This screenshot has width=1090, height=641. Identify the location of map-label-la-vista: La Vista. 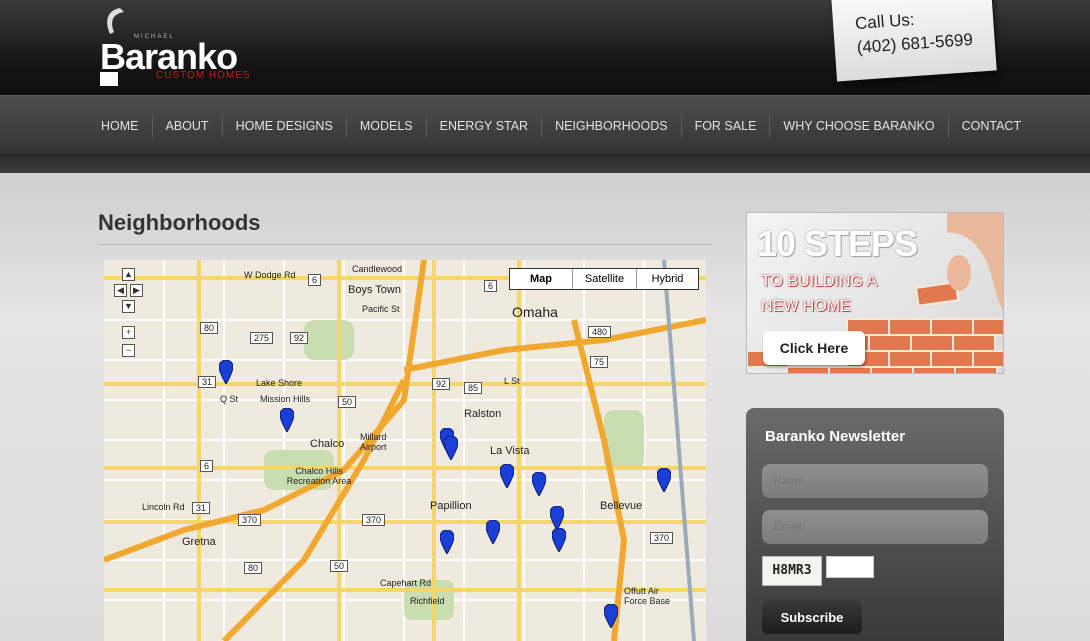
(510, 451).